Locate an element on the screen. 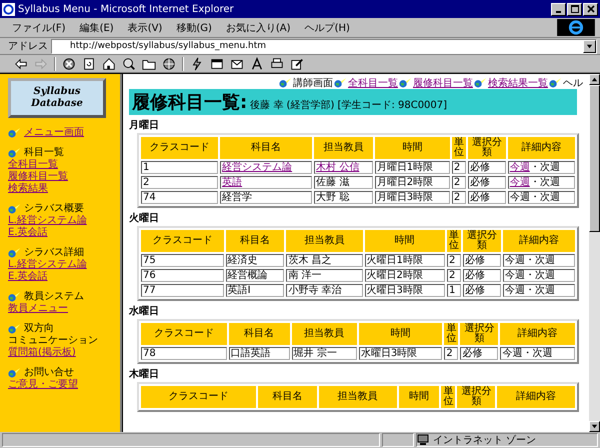 The width and height of the screenshot is (600, 448). table-cell: 月曜日2時限 is located at coordinates (412, 182).